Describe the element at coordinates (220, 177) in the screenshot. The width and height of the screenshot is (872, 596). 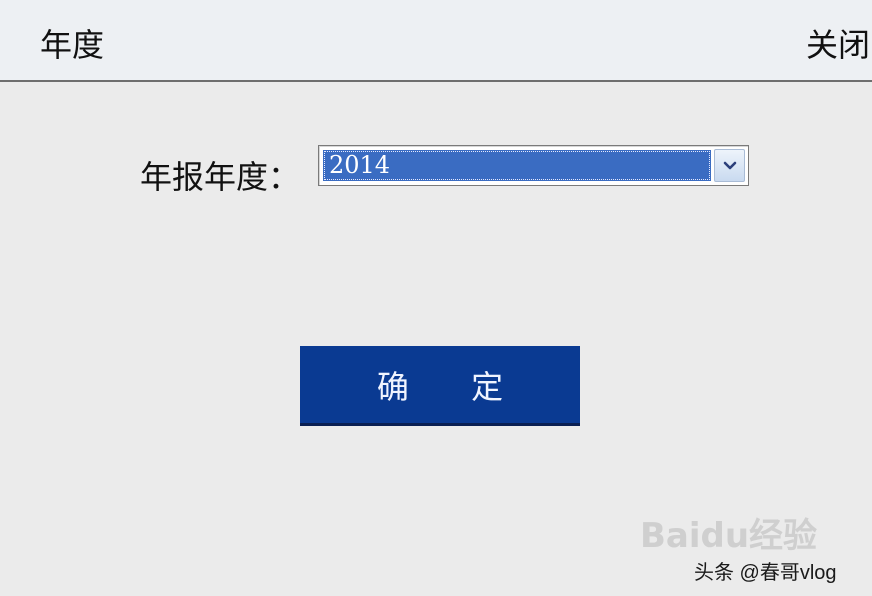
I see `year-label: 年报年度：` at that location.